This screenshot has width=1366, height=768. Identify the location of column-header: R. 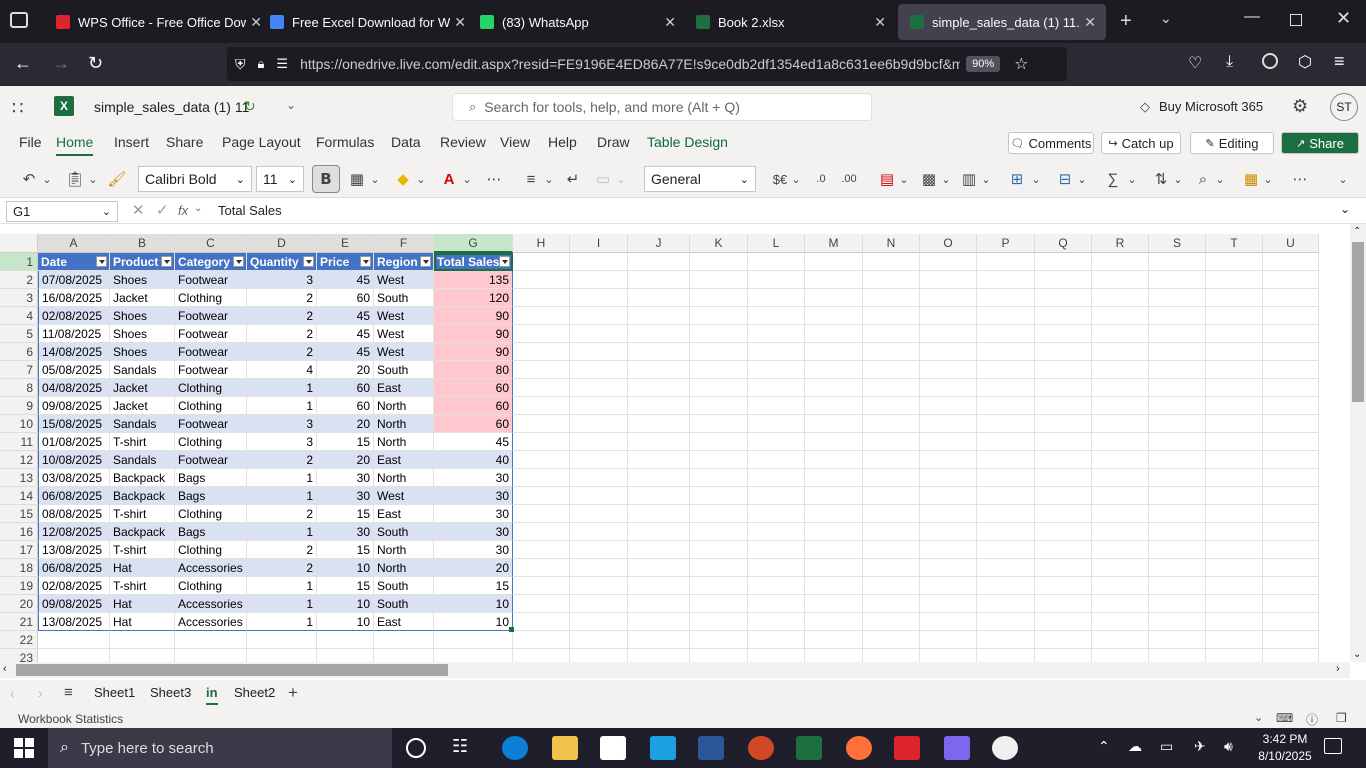
(1120, 243).